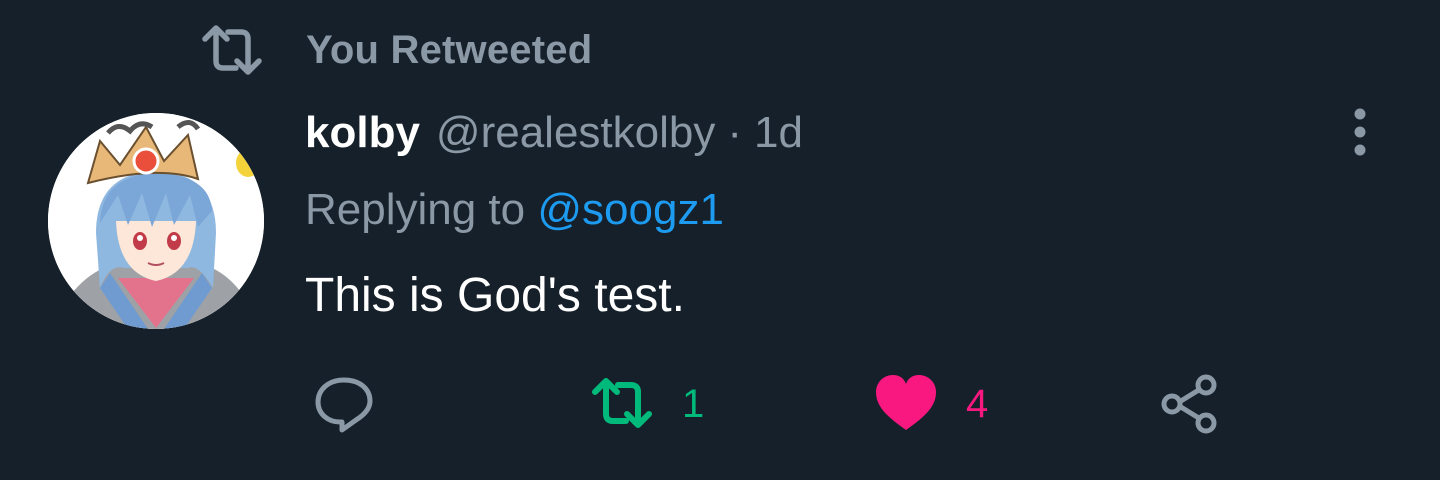 The width and height of the screenshot is (1440, 480). I want to click on replying-to: Replying to @soogz1, so click(514, 210).